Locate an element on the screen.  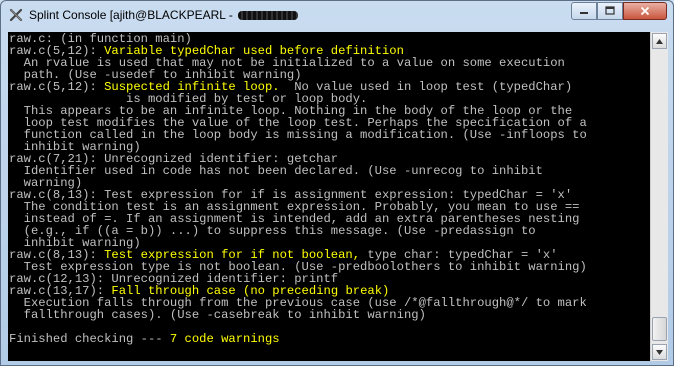
console-line: Finished checking --- 7 code warnings is located at coordinates (329, 339).